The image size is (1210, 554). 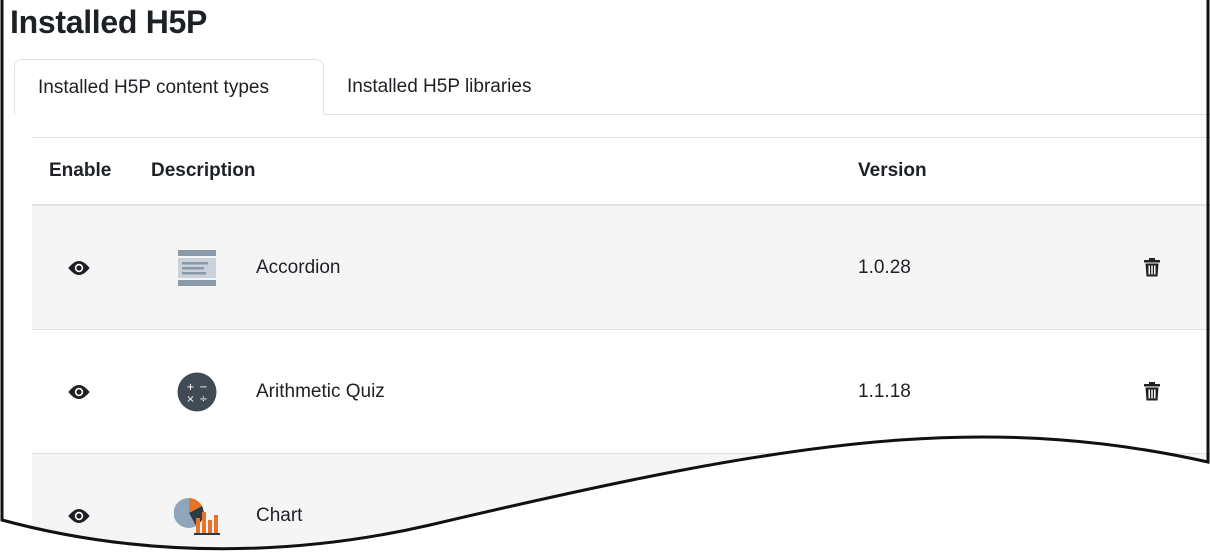 I want to click on content-type-version: 1.0.28, so click(x=884, y=267).